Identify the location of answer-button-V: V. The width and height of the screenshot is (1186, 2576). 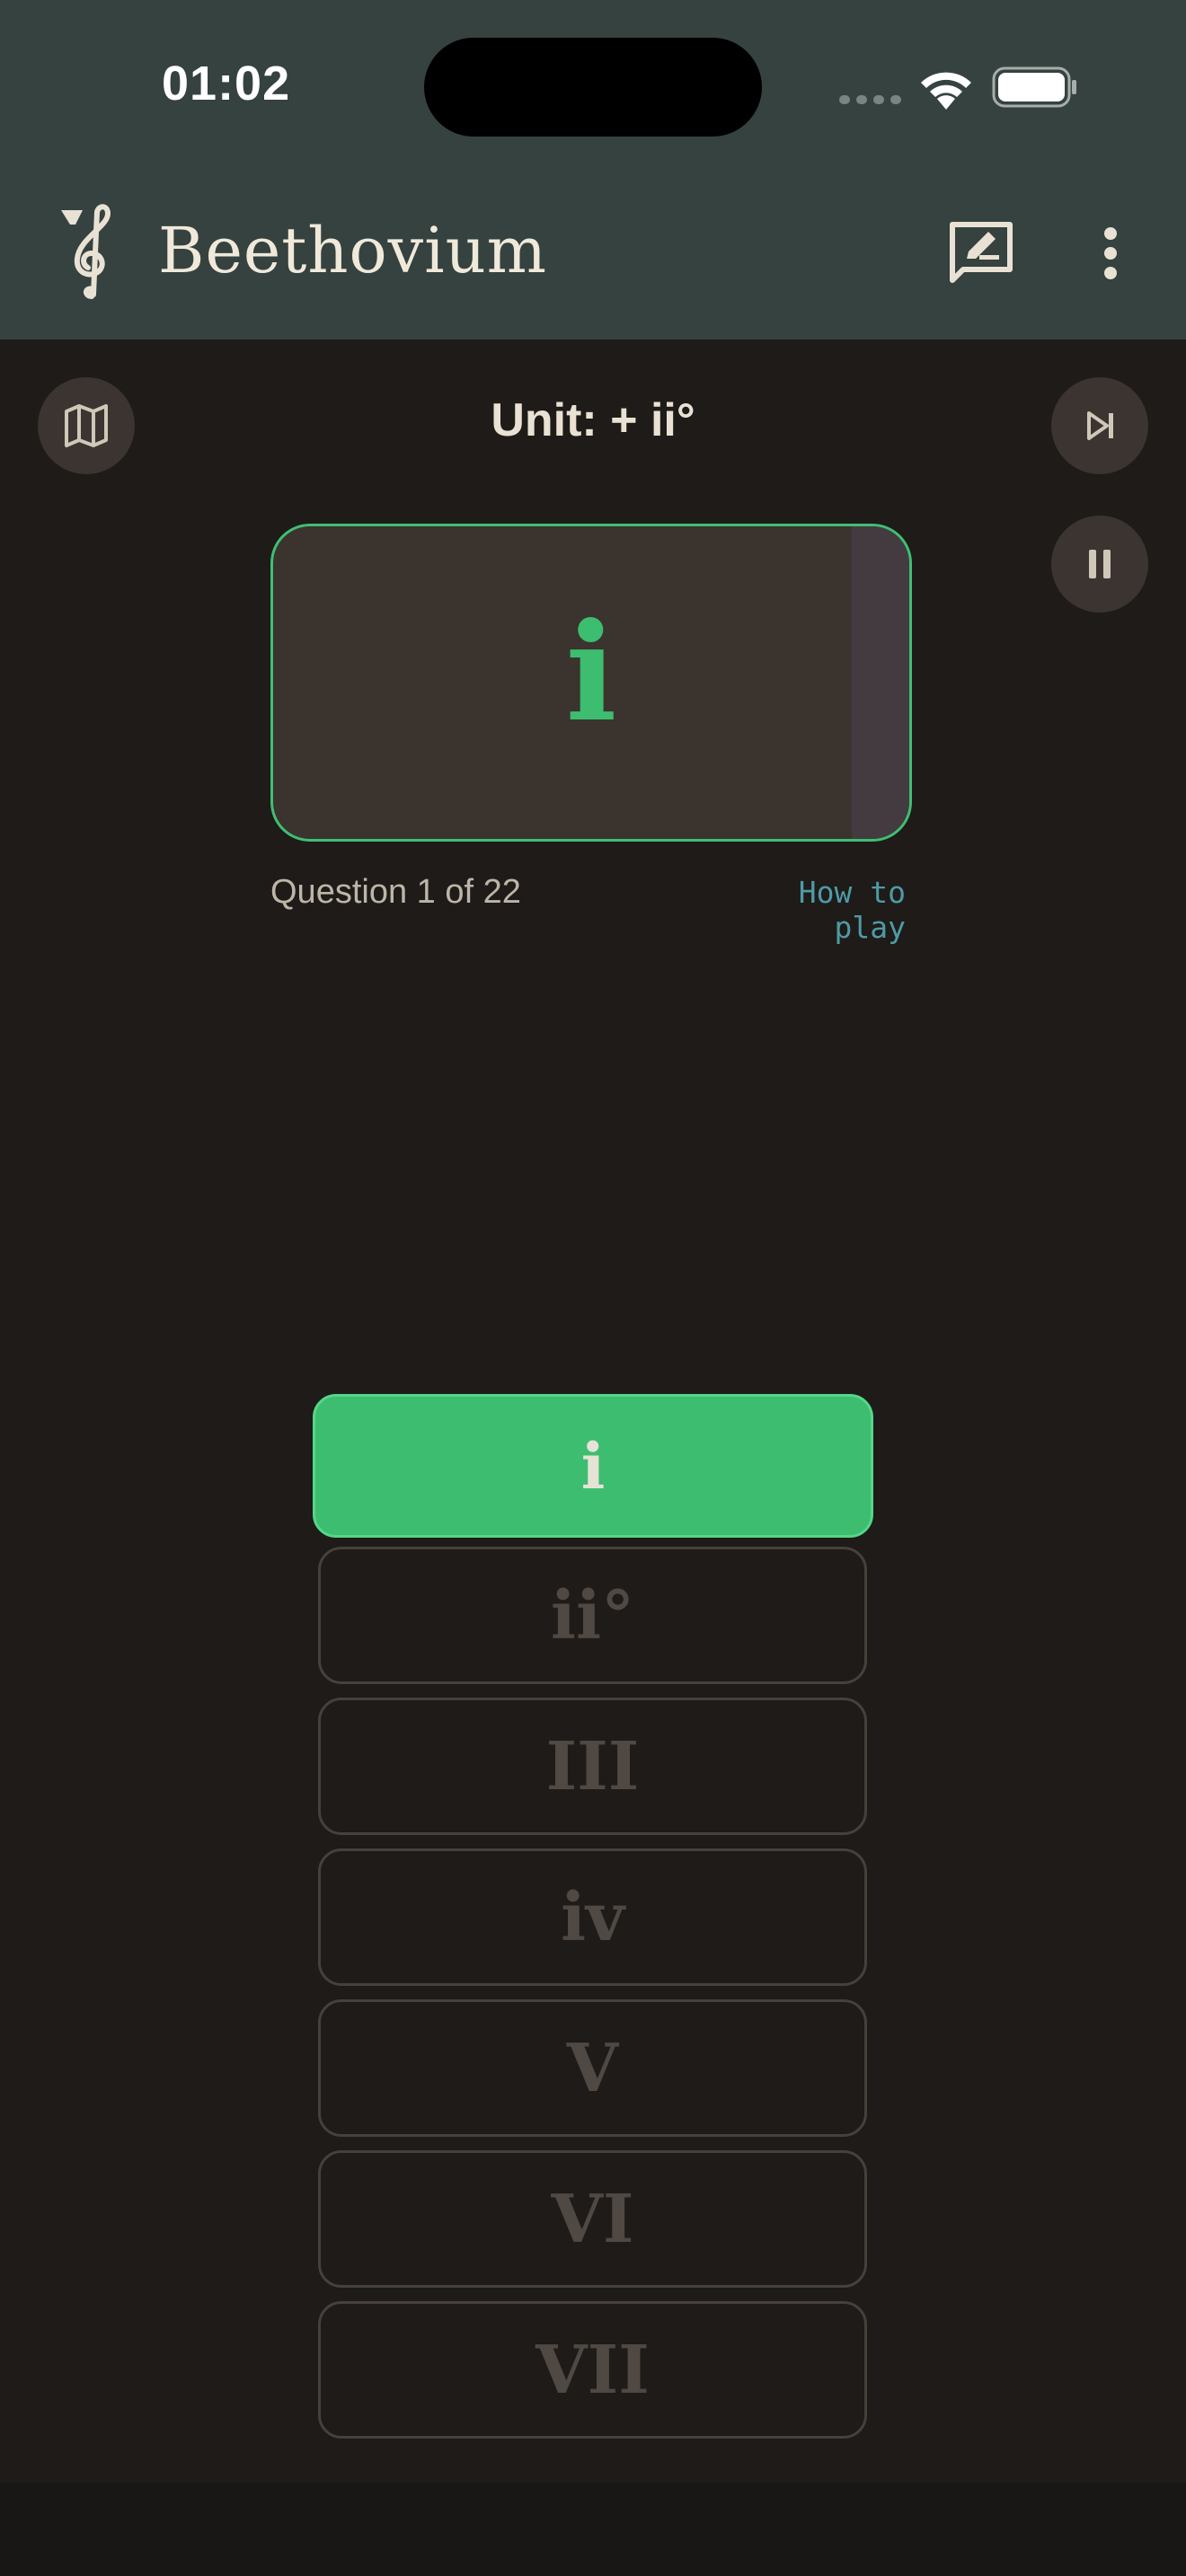
(592, 2068).